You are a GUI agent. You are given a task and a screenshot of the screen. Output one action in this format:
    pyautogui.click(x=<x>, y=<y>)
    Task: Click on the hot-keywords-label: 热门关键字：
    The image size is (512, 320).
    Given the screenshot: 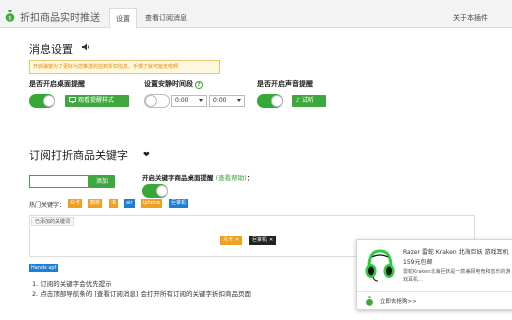 What is the action you would take?
    pyautogui.click(x=47, y=205)
    